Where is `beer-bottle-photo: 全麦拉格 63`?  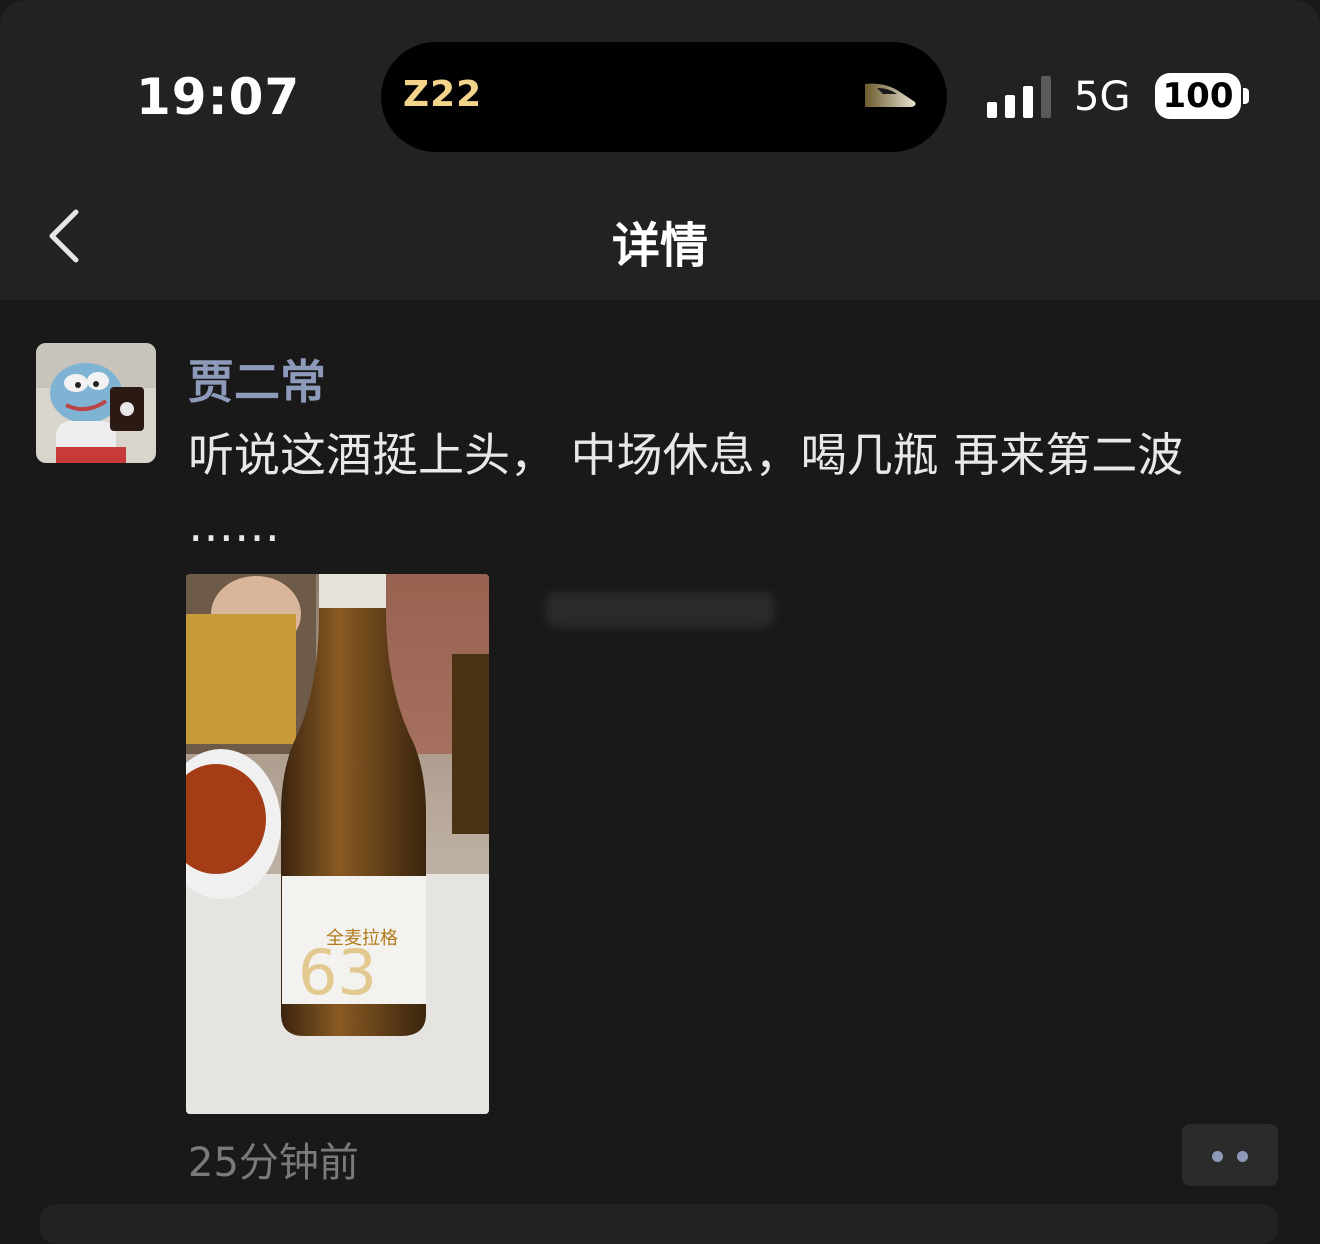
beer-bottle-photo: 全麦拉格 63 is located at coordinates (337, 844).